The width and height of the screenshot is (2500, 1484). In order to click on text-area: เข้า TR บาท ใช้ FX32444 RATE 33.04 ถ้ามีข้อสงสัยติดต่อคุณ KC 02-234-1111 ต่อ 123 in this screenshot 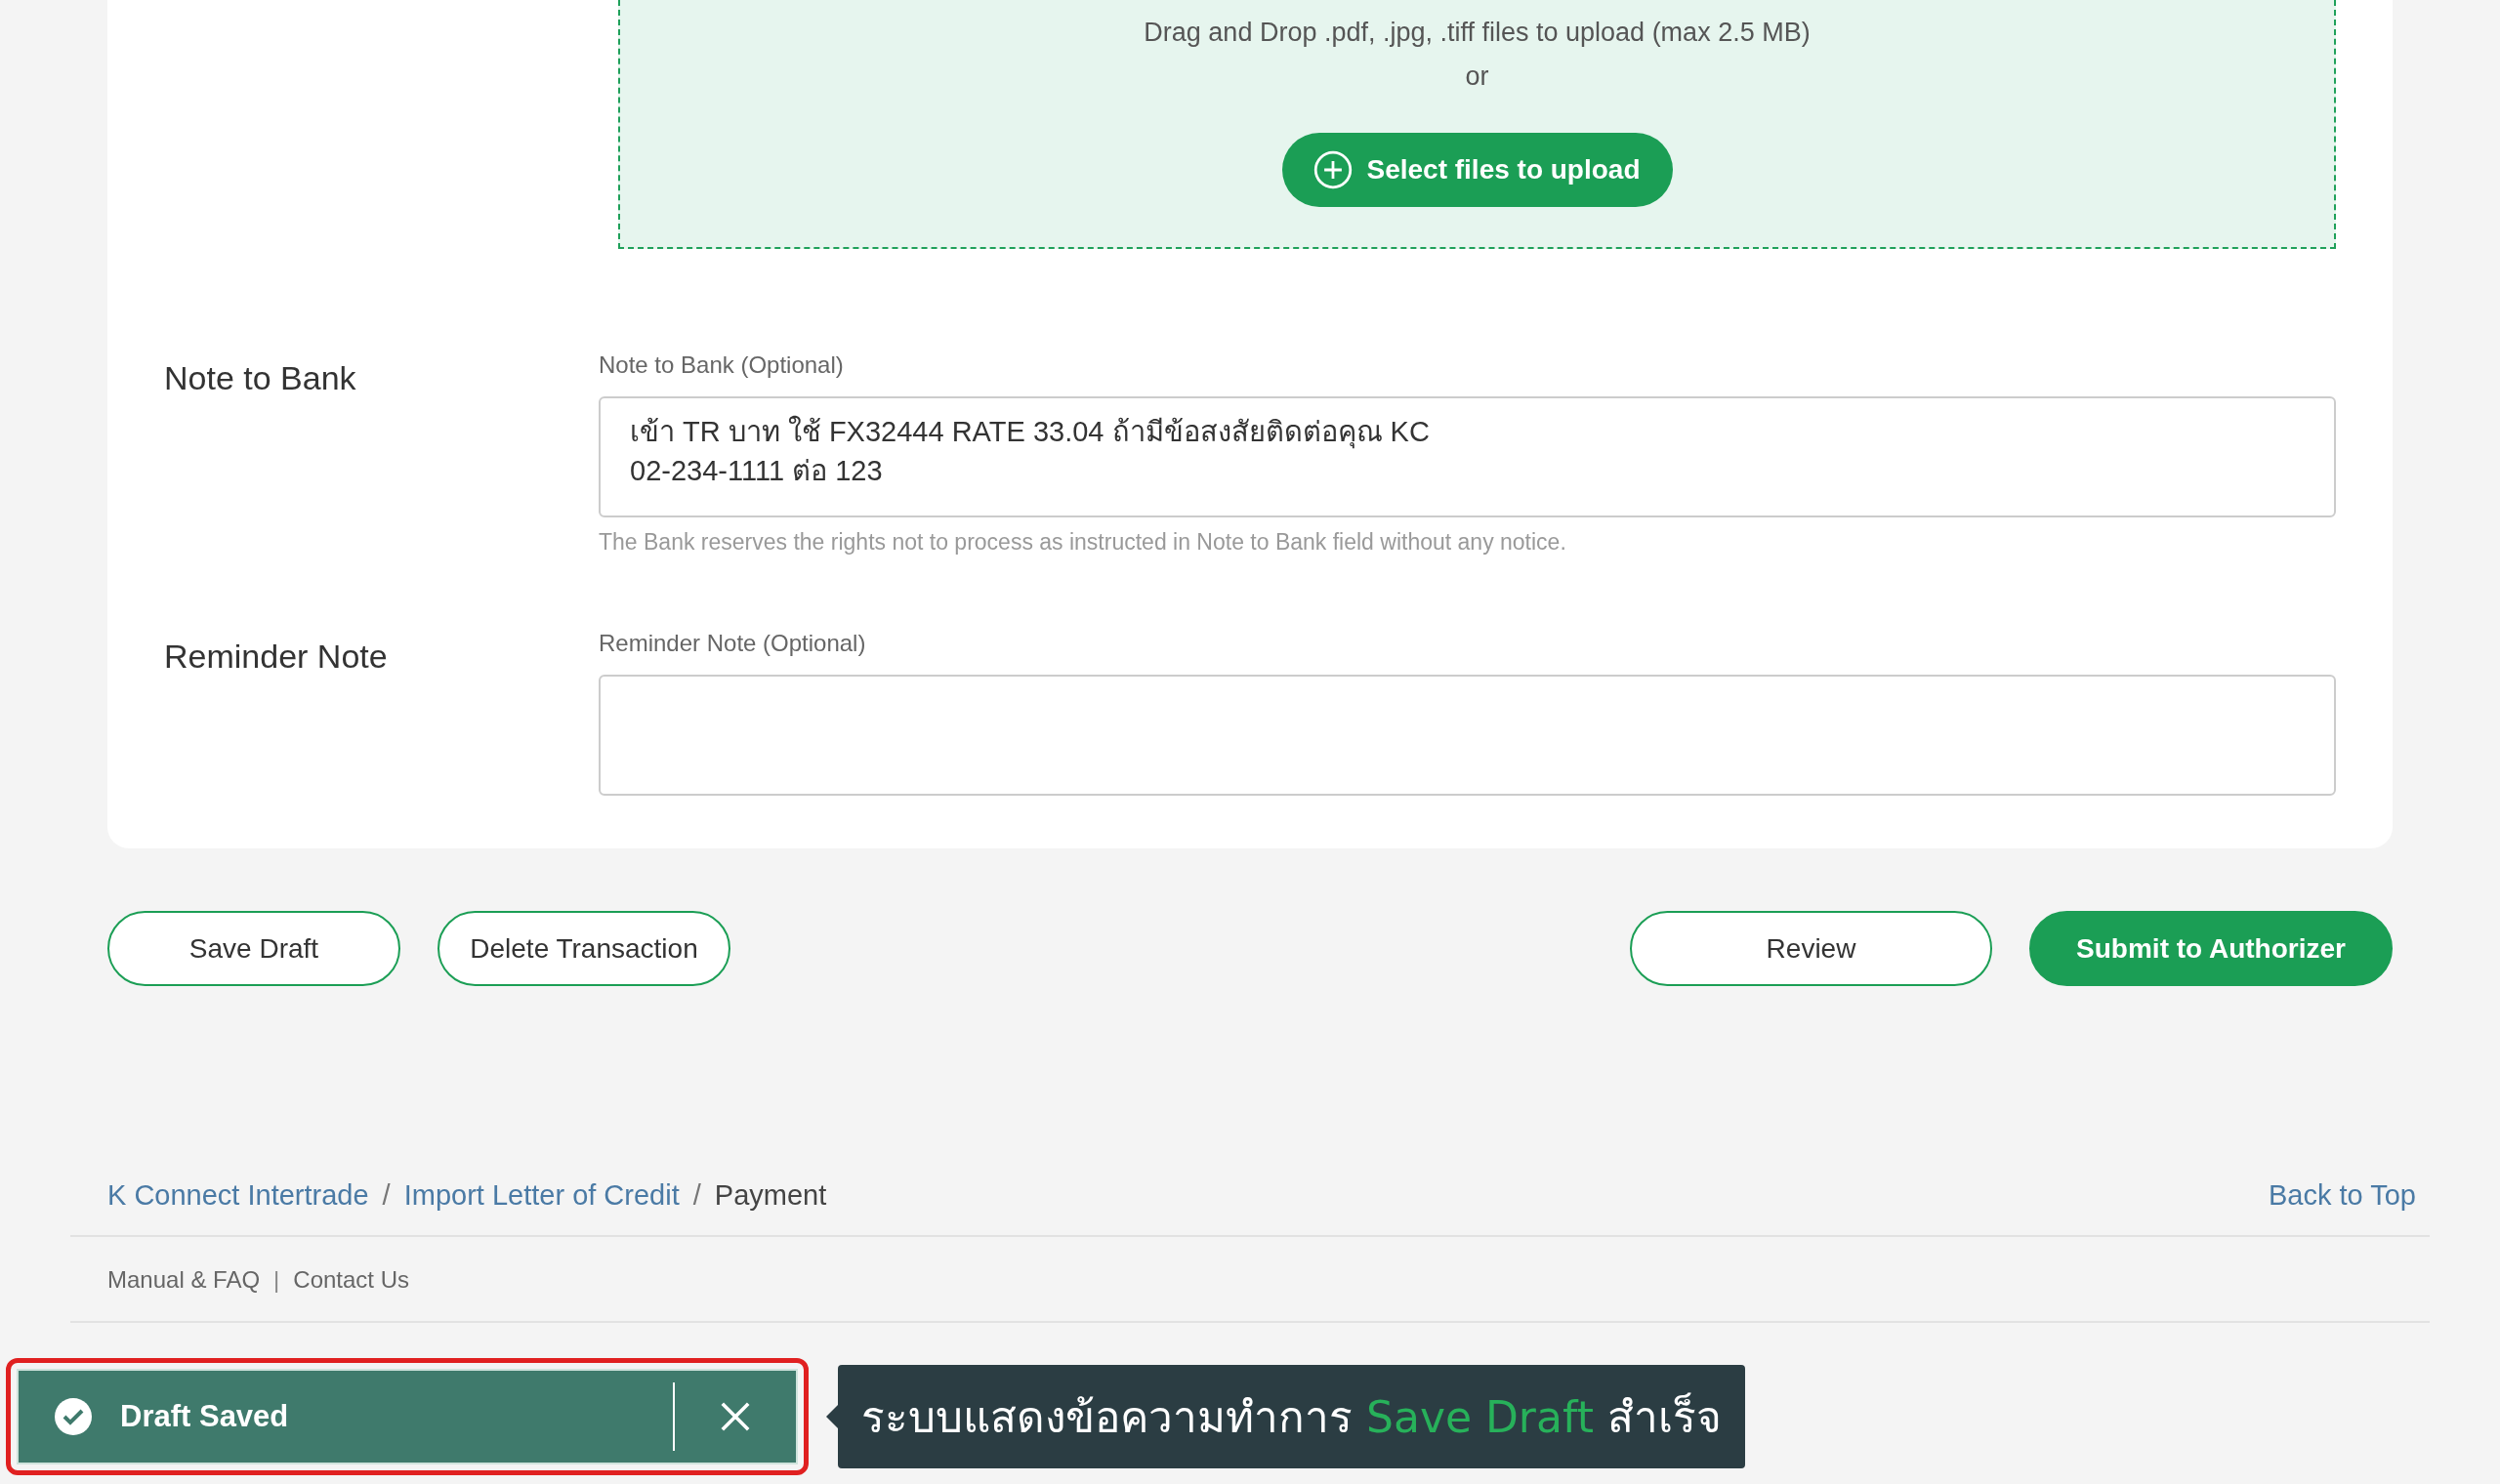, I will do `click(1467, 457)`.